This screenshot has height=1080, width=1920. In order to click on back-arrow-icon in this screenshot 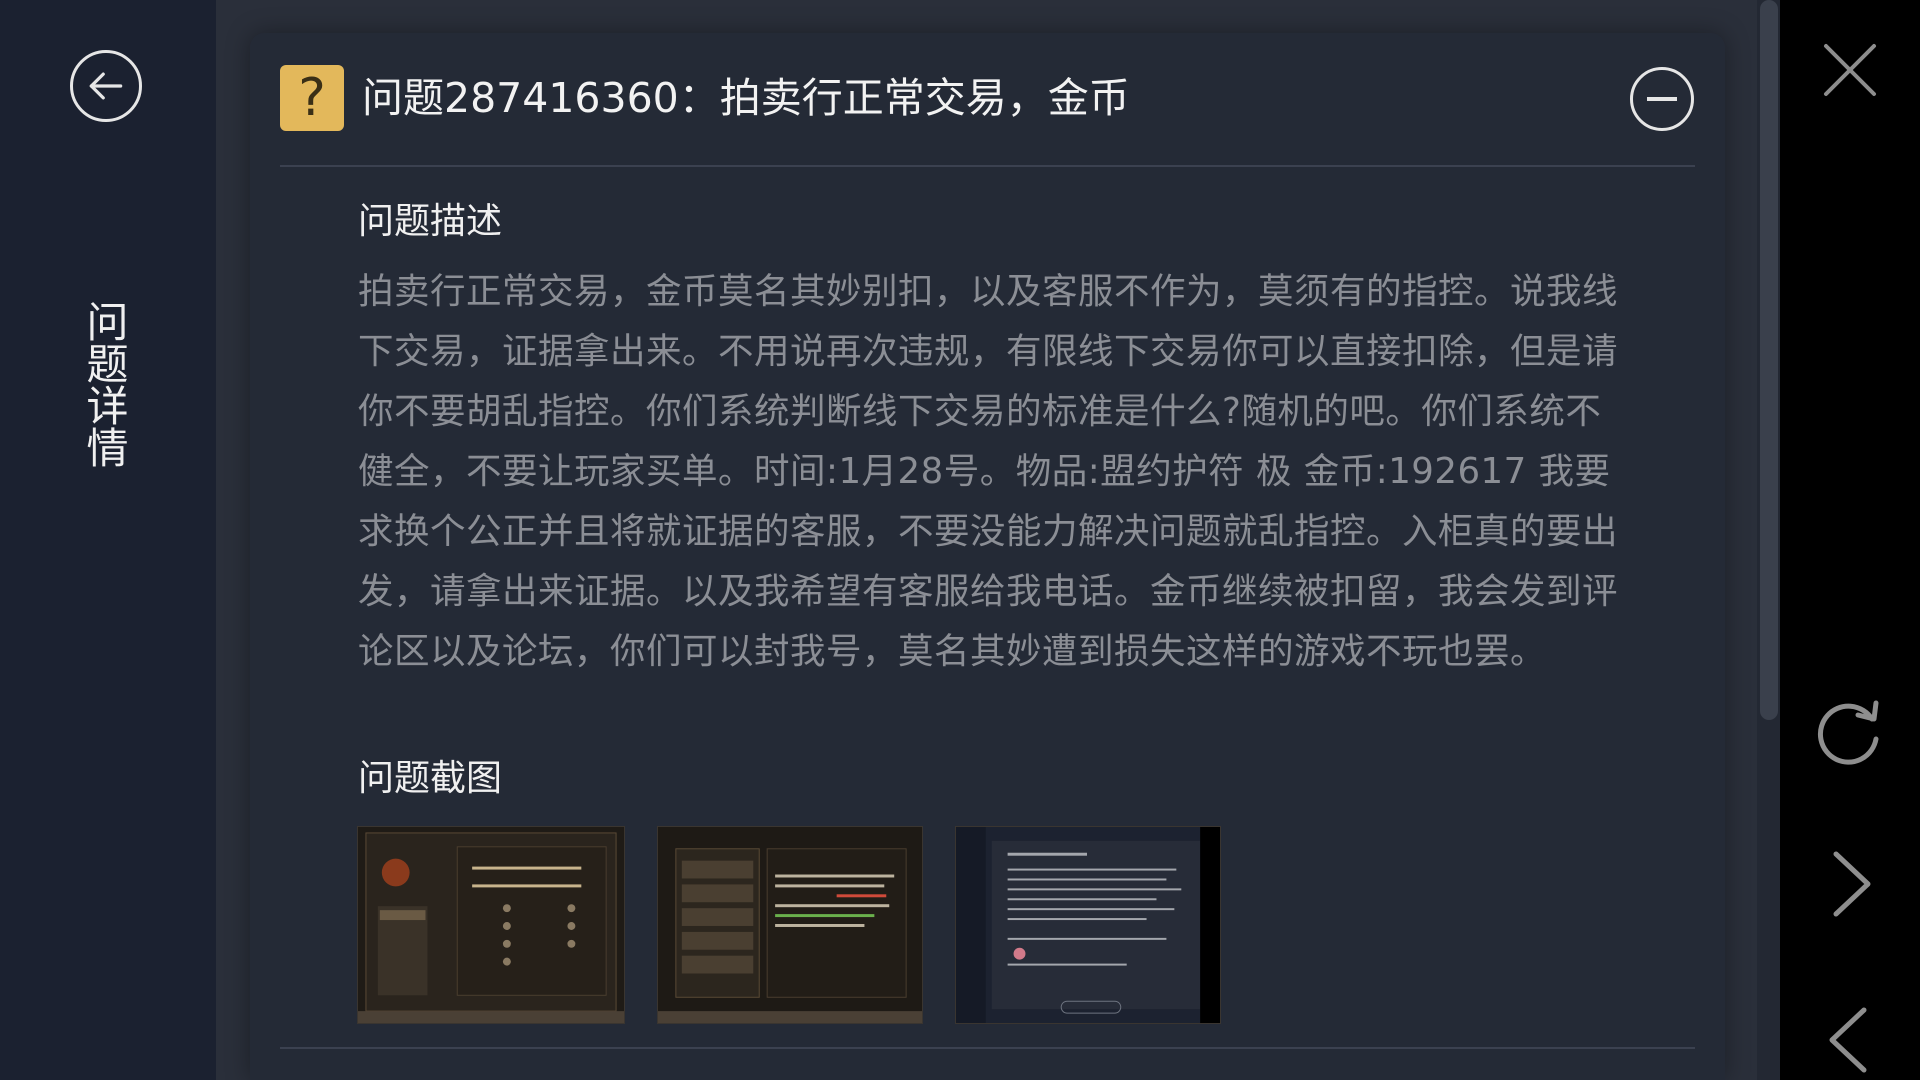, I will do `click(106, 86)`.